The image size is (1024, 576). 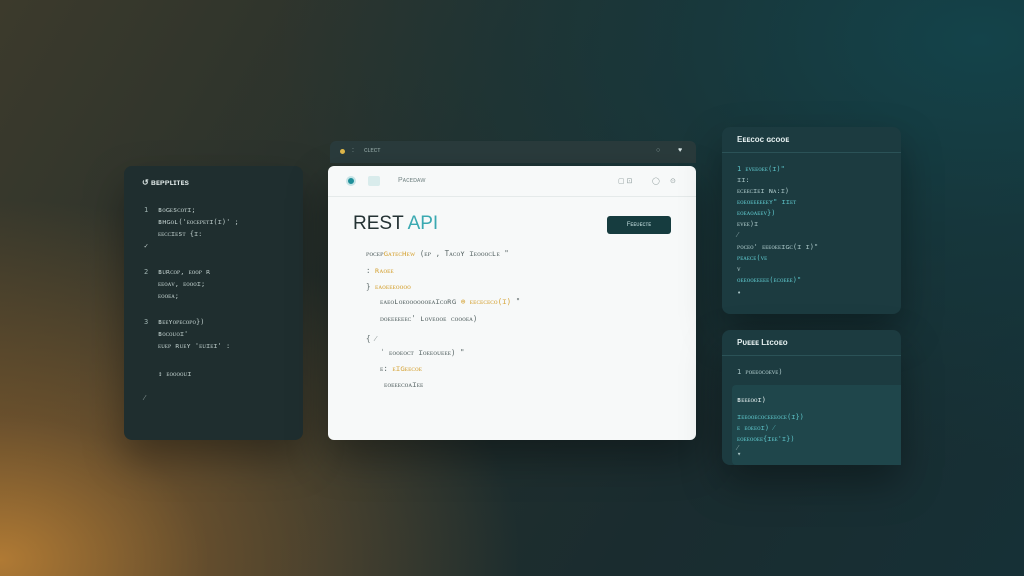 I want to click on settings-icon: ⊙, so click(x=673, y=181).